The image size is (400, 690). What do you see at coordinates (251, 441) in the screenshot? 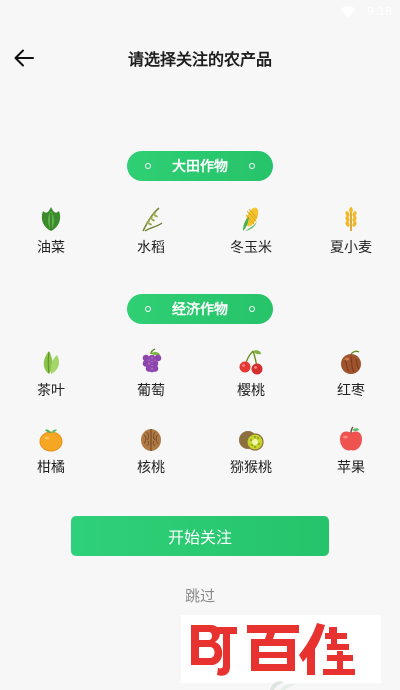
I see `kiwi-icon` at bounding box center [251, 441].